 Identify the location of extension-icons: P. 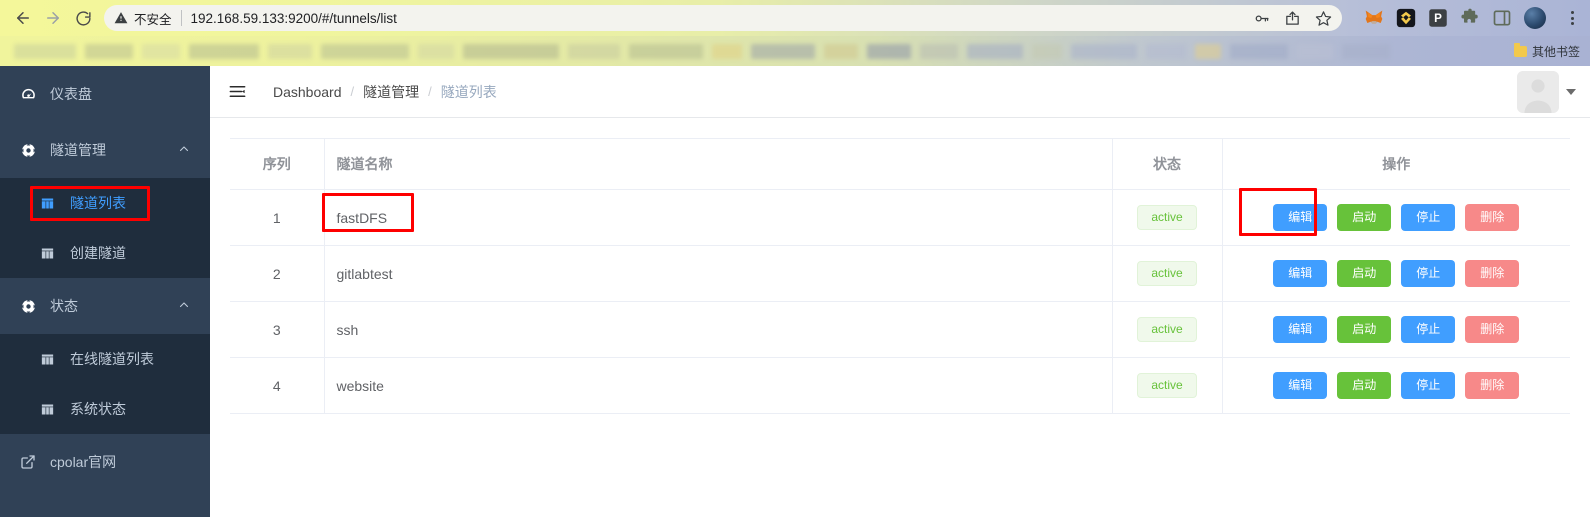
(1466, 18).